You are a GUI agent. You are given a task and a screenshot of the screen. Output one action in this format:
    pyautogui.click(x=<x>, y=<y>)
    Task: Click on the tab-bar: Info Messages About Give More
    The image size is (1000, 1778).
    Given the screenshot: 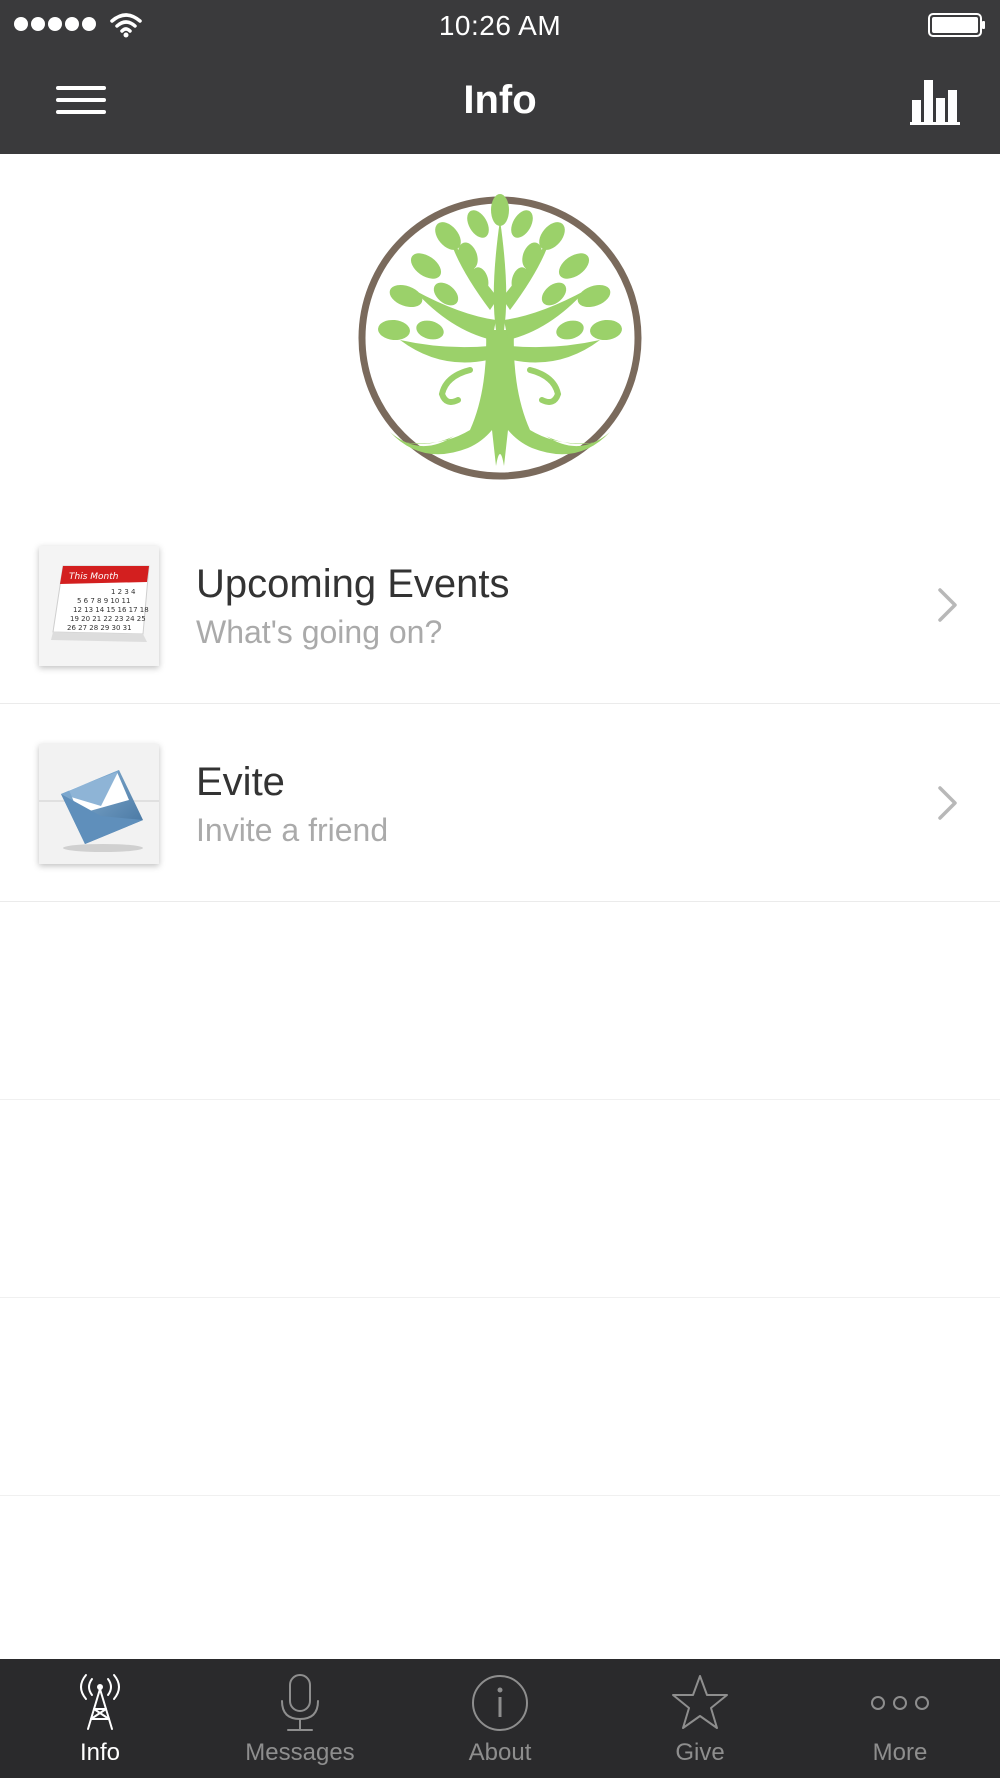 What is the action you would take?
    pyautogui.click(x=500, y=1718)
    